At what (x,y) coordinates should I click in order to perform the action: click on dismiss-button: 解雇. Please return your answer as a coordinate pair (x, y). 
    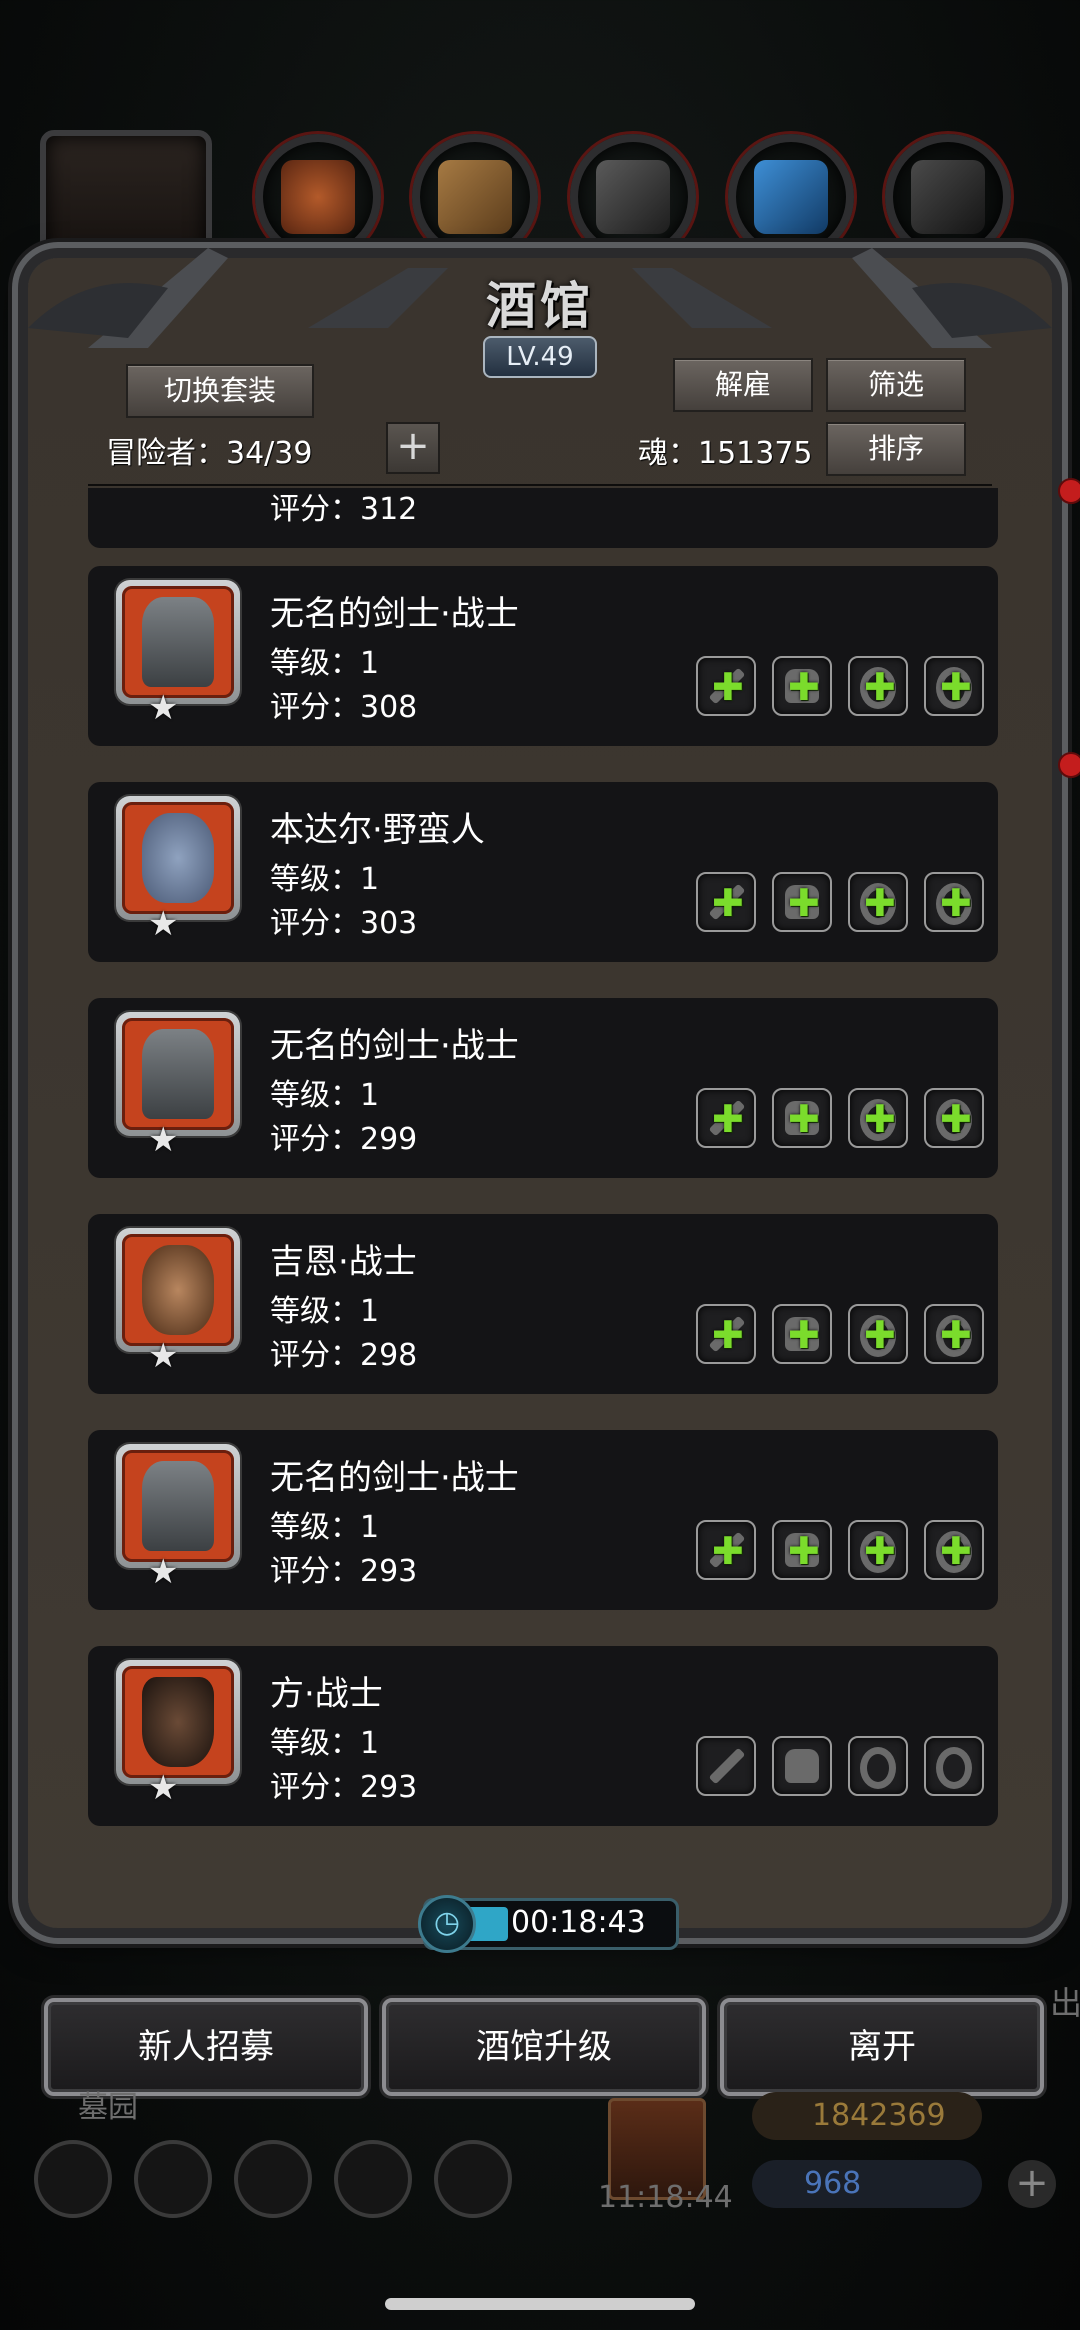
    Looking at the image, I should click on (743, 385).